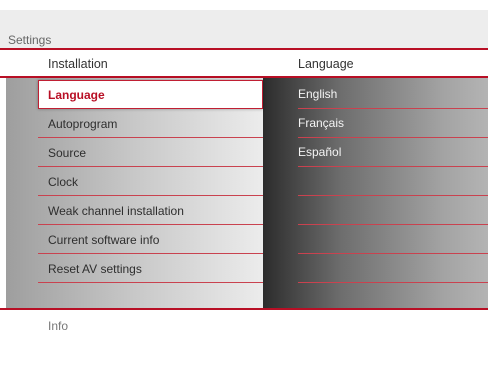  I want to click on option-francais: Français, so click(393, 123).